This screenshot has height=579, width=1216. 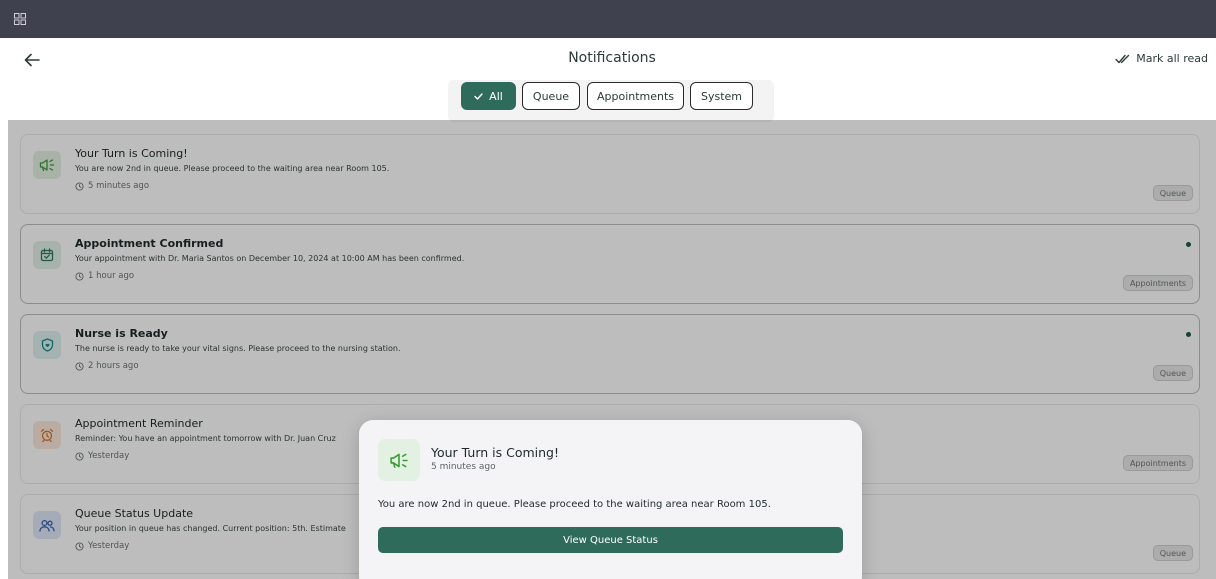 I want to click on filter-appointments-label: Appointments, so click(x=635, y=96).